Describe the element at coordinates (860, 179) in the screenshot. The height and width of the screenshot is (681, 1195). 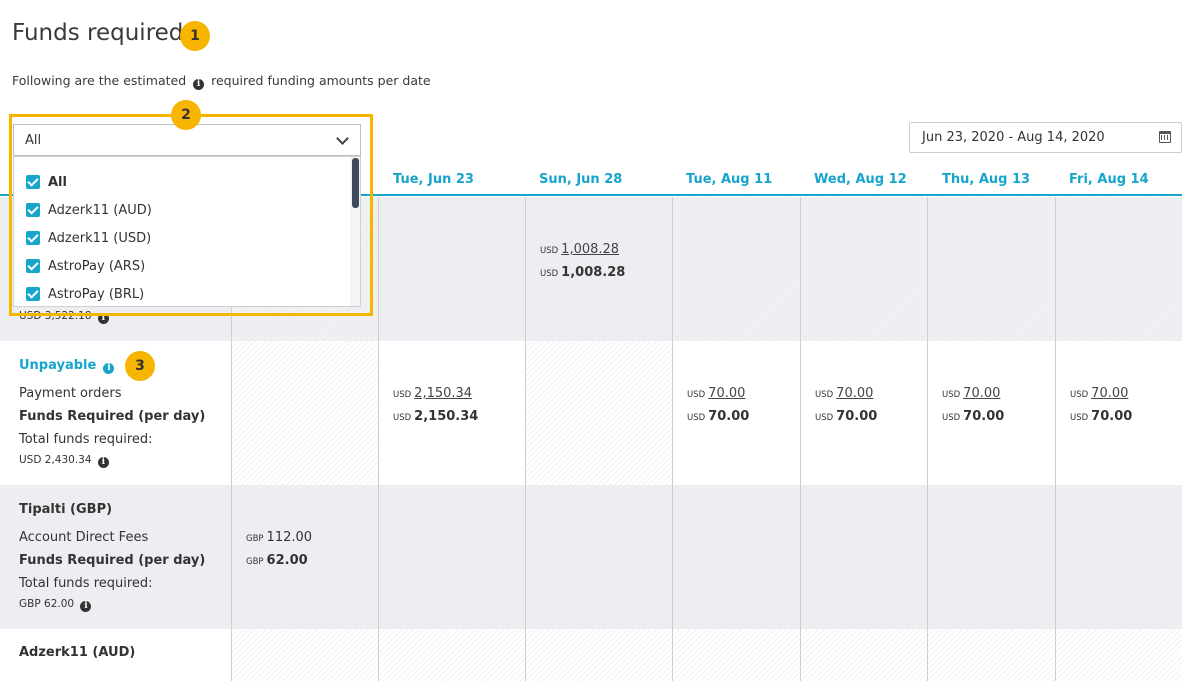
I see `column-header: Wed, Aug 12` at that location.